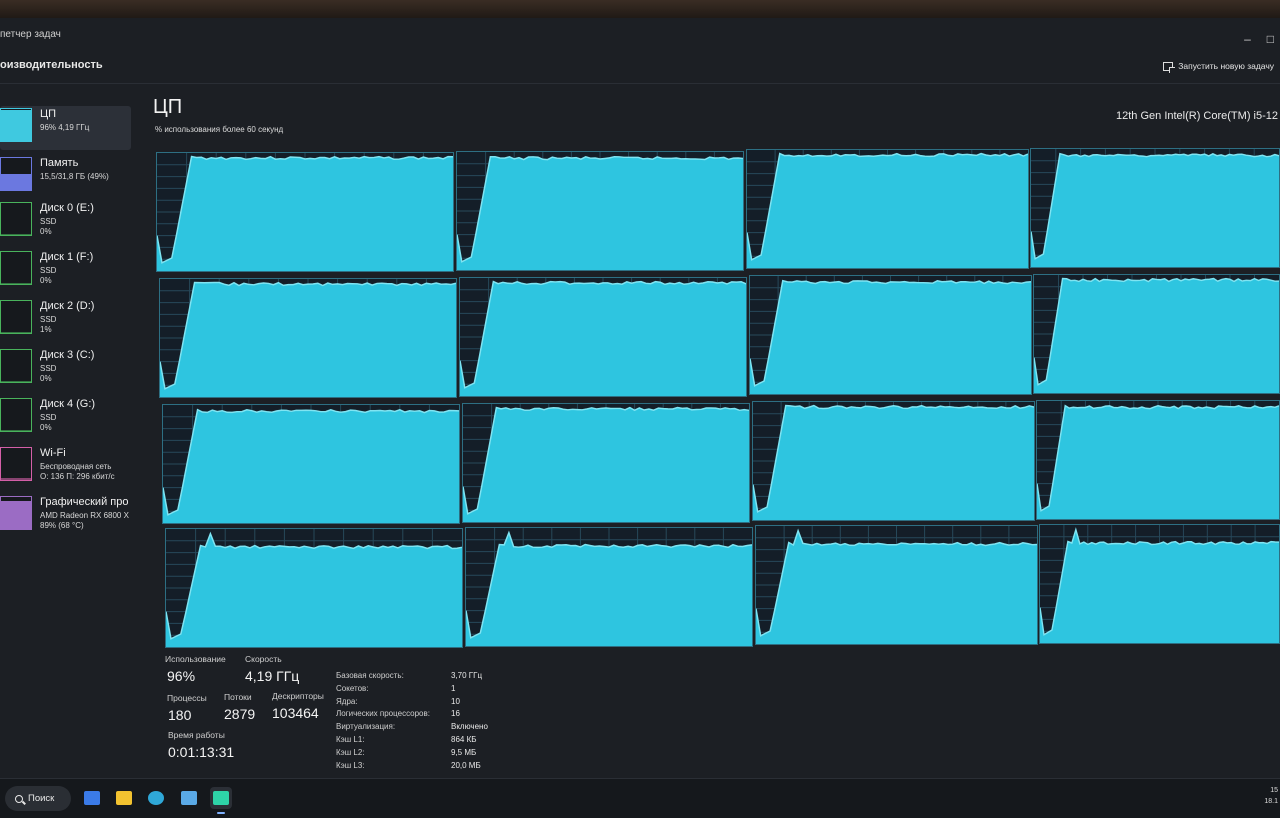 Image resolution: width=1280 pixels, height=818 pixels. What do you see at coordinates (67, 306) in the screenshot?
I see `sidebar-item-name: Диск 2 (D:)` at bounding box center [67, 306].